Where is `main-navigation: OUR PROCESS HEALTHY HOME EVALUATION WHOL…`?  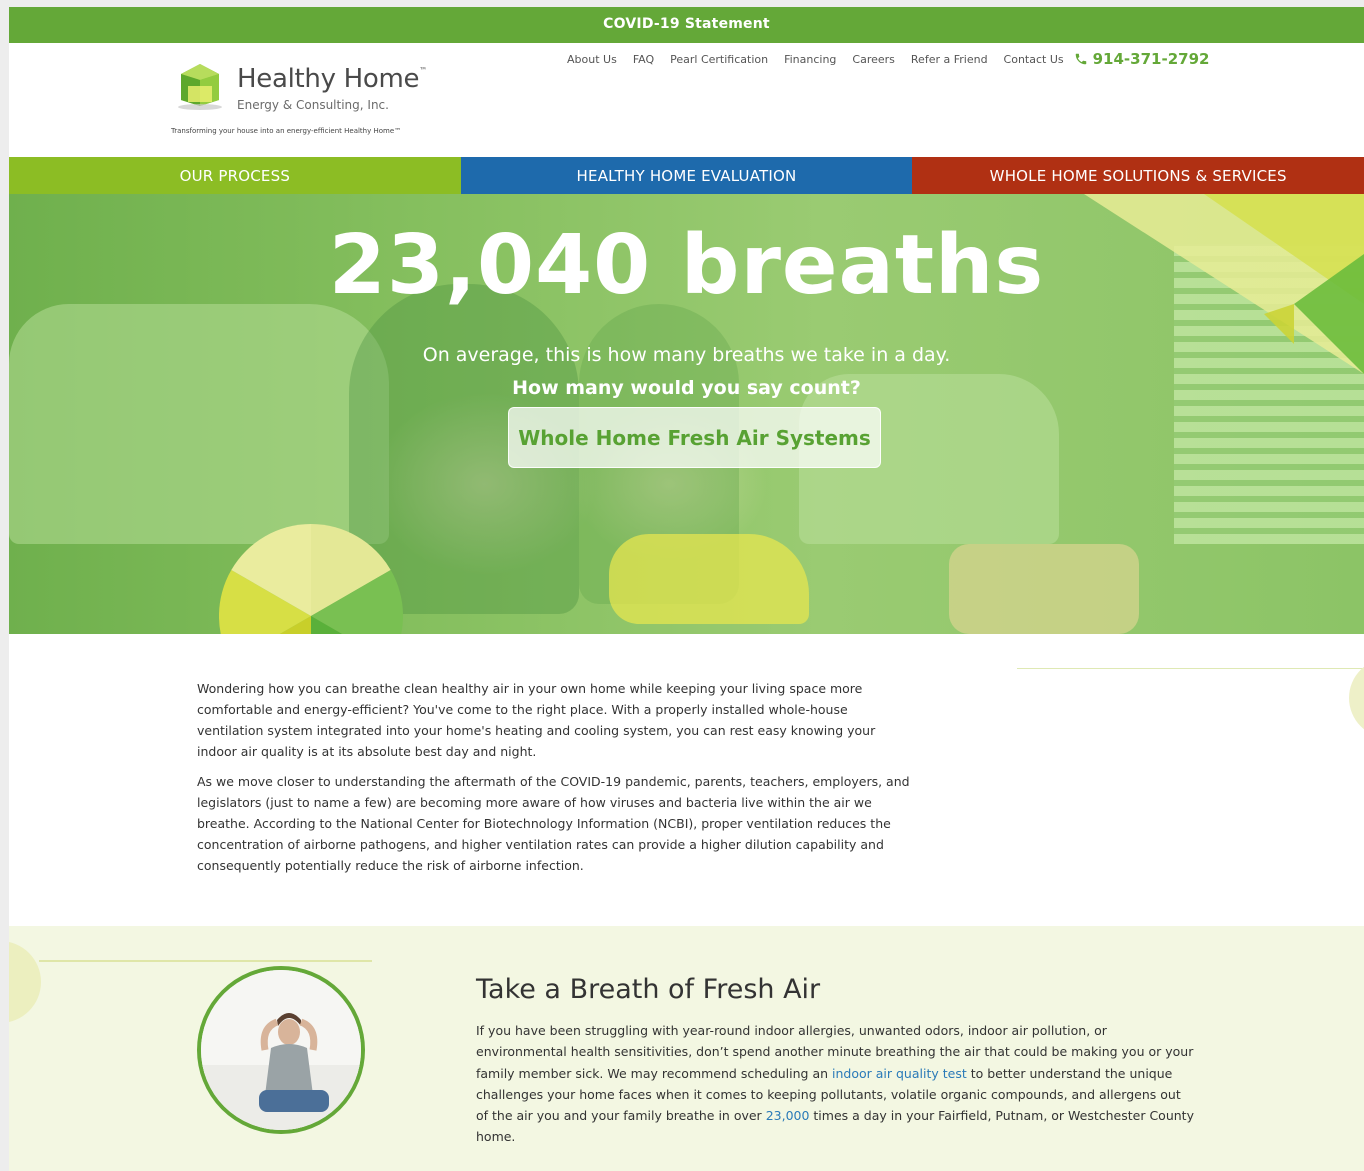
main-navigation: OUR PROCESS HEALTHY HOME EVALUATION WHOL… is located at coordinates (686, 175).